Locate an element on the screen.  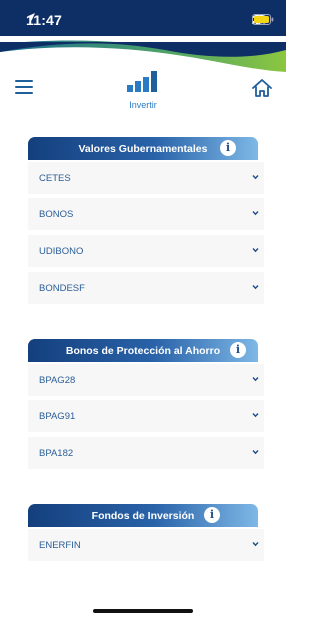
section-header-valores: Valores Gubernamentales i is located at coordinates (143, 148).